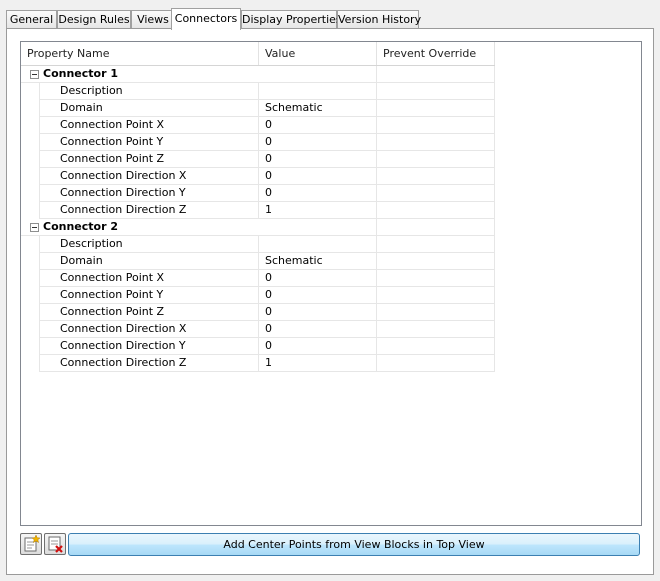  I want to click on grid-header: Property Name Value Prevent Override, so click(258, 54).